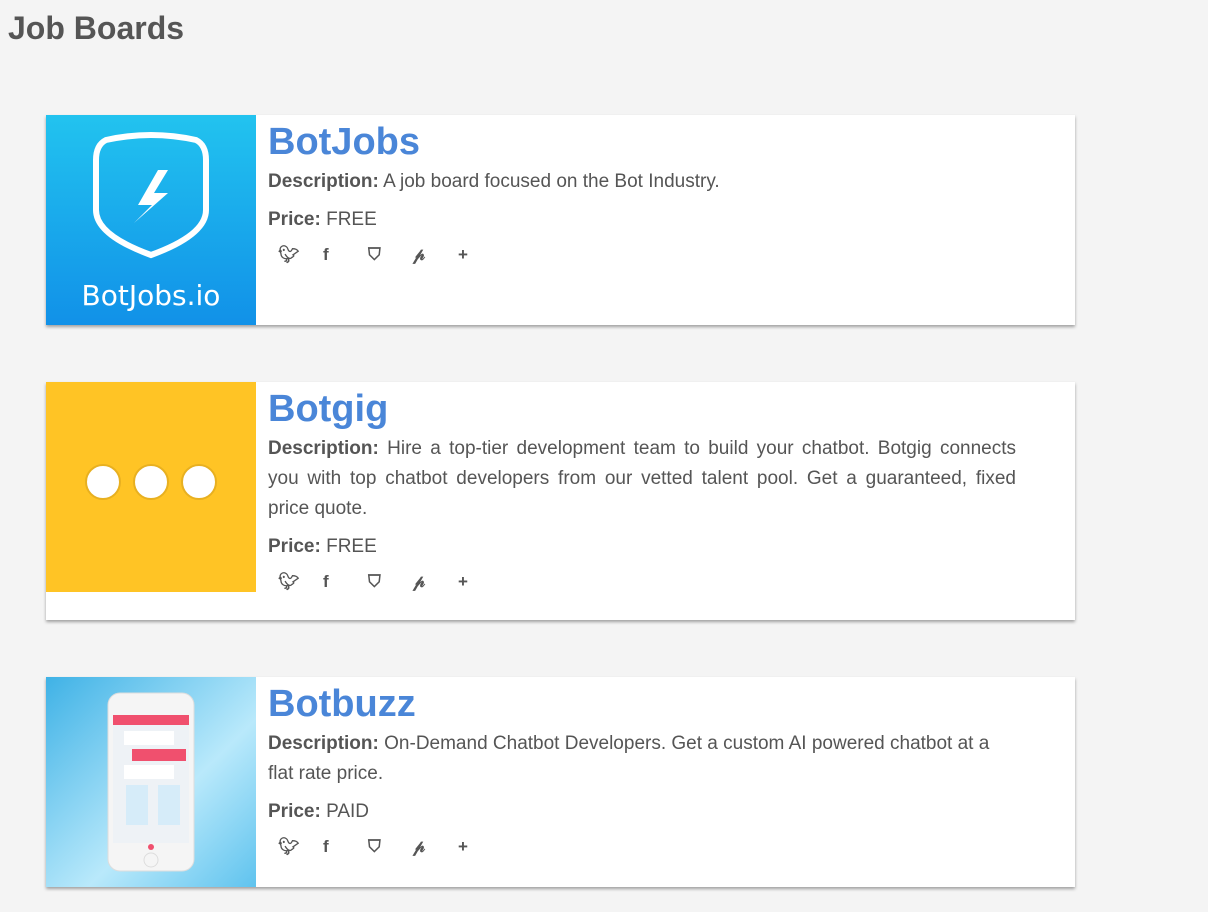 Image resolution: width=1208 pixels, height=912 pixels. Describe the element at coordinates (642, 142) in the screenshot. I see `board-name: BotJobs` at that location.